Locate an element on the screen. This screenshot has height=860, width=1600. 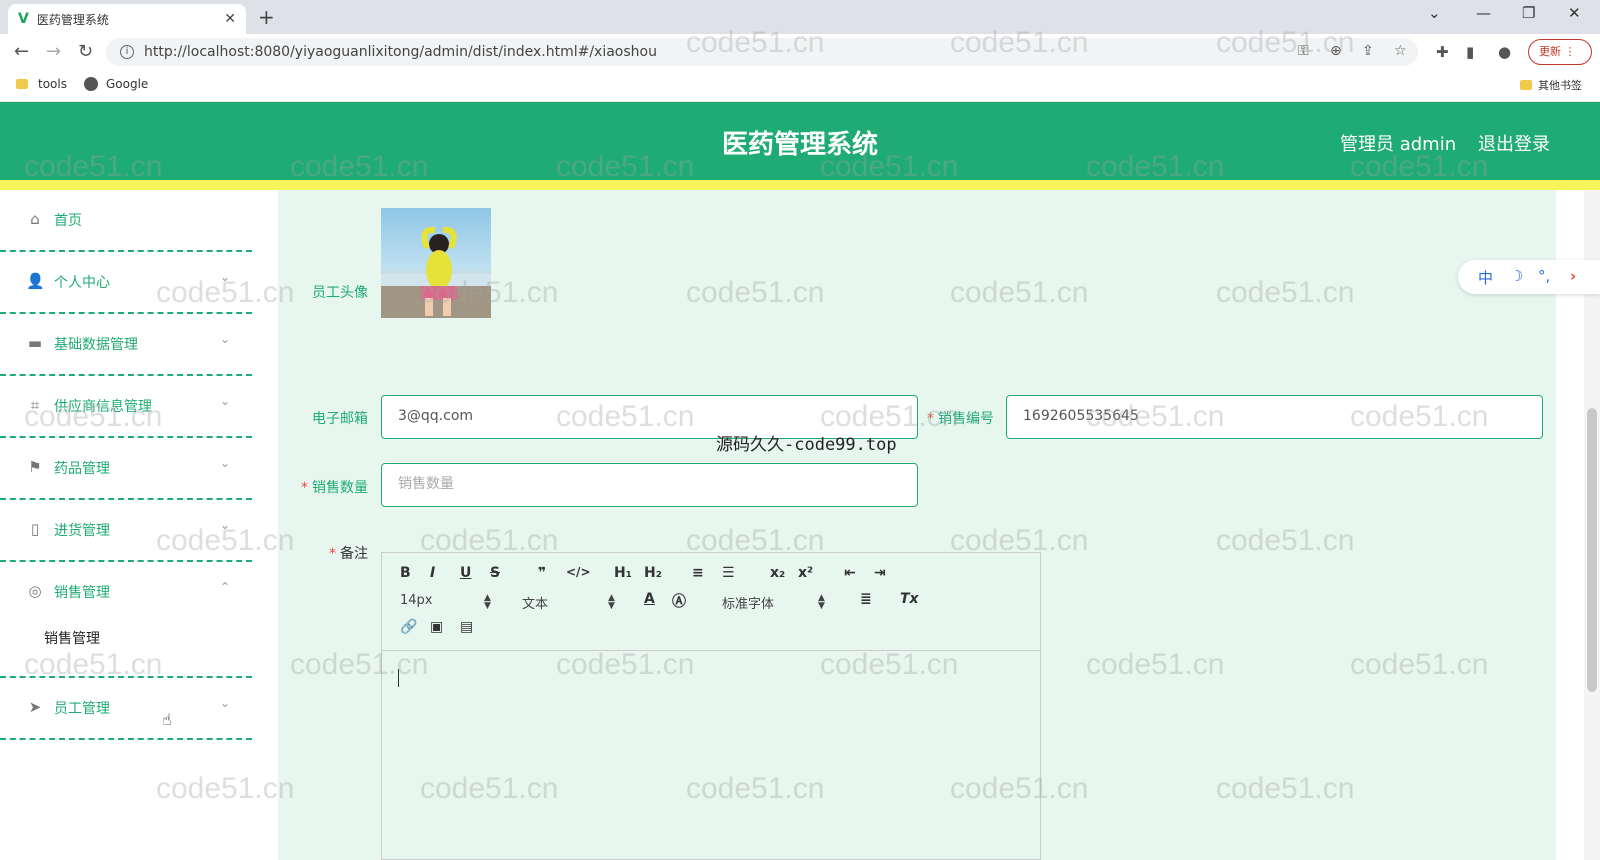
h1-button: H₁ is located at coordinates (623, 573).